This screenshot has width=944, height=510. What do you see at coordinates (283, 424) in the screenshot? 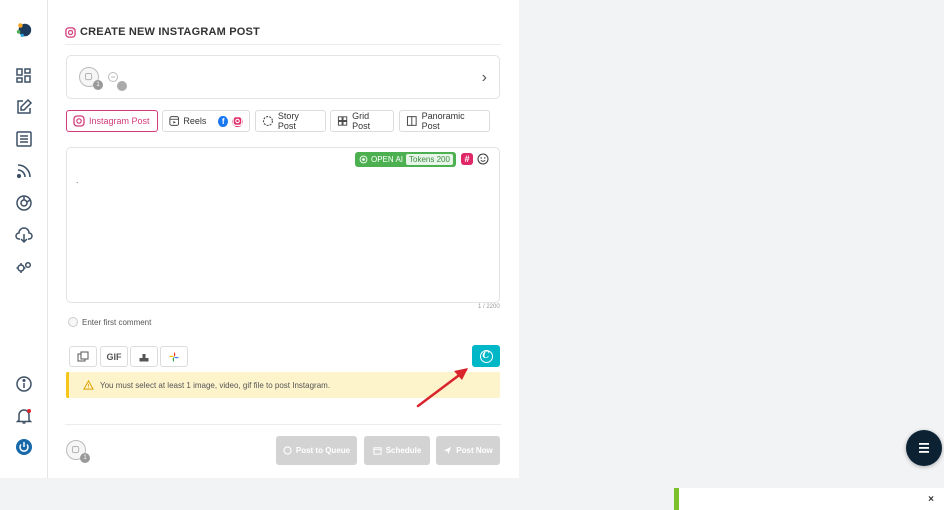
I see `footer-divider` at bounding box center [283, 424].